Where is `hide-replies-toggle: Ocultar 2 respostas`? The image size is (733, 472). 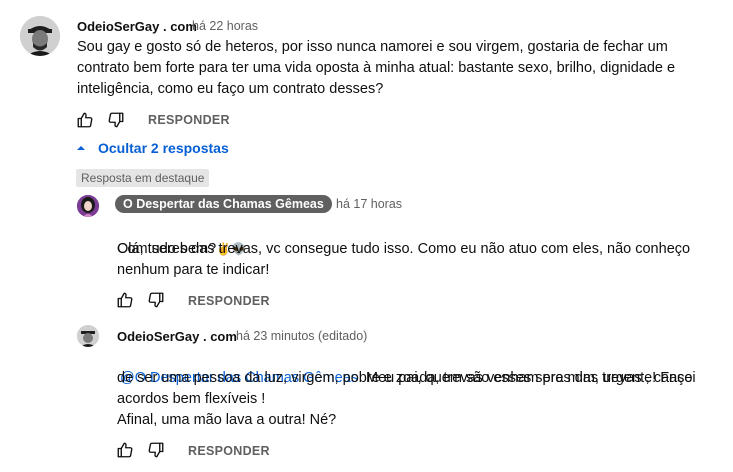 hide-replies-toggle: Ocultar 2 respostas is located at coordinates (151, 148).